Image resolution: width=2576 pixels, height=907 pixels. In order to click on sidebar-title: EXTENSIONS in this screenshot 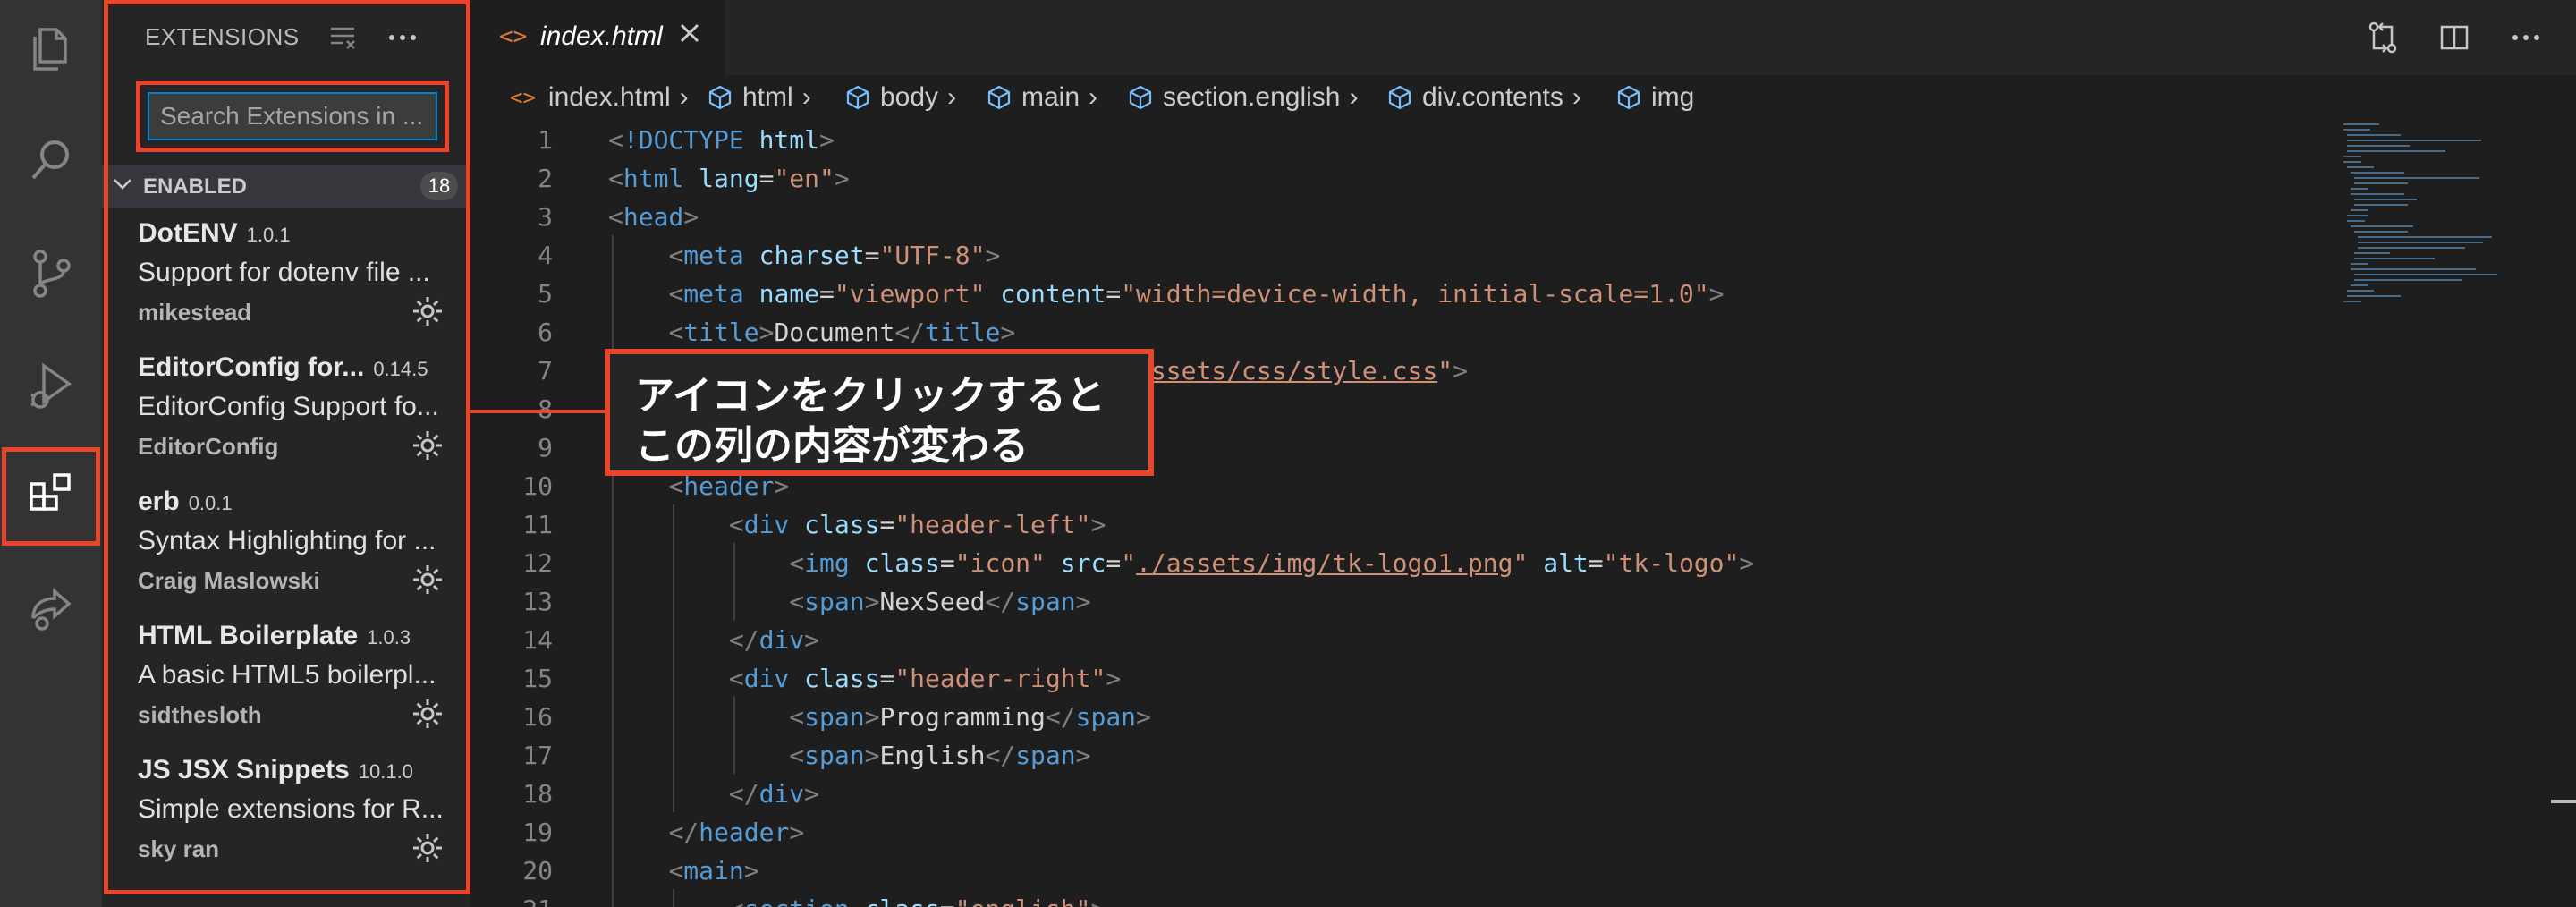, I will do `click(222, 36)`.